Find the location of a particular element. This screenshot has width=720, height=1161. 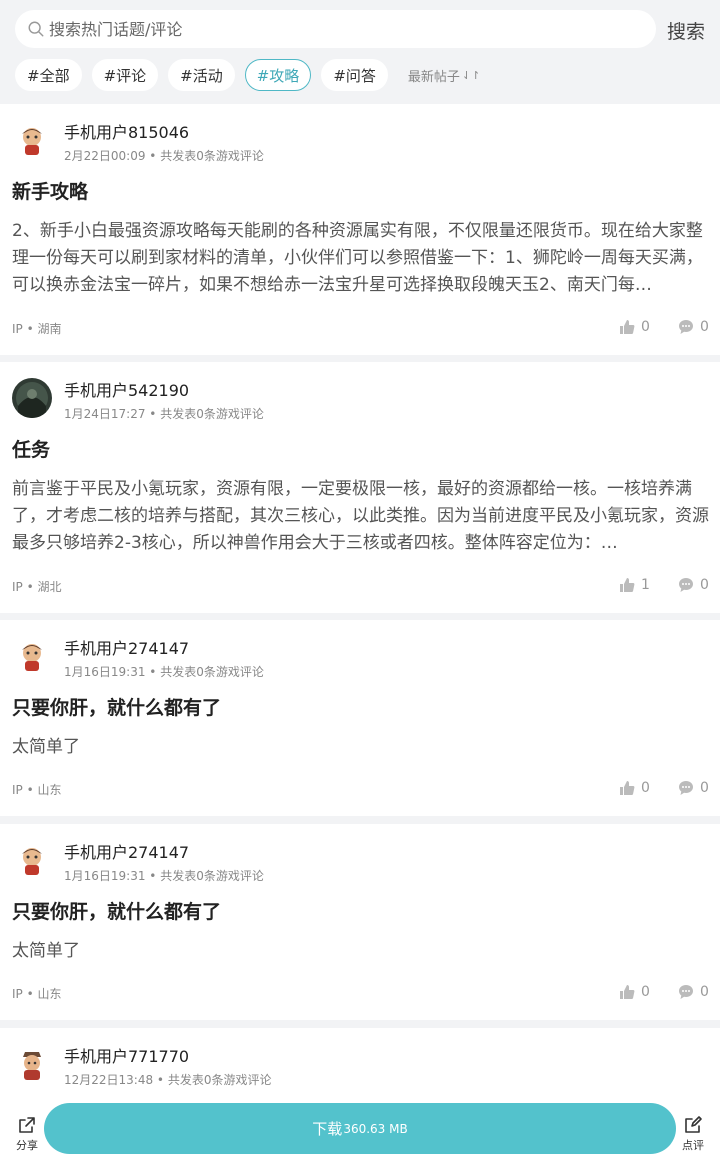

sort-dropdown: 最新帖子 ⇃↾ is located at coordinates (444, 75).